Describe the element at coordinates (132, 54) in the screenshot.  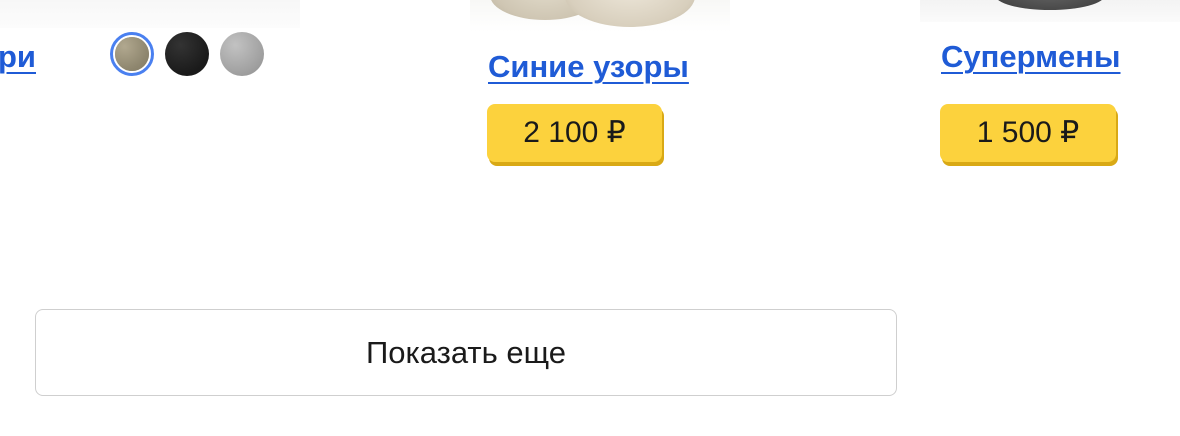
I see `color-swatch-beige` at that location.